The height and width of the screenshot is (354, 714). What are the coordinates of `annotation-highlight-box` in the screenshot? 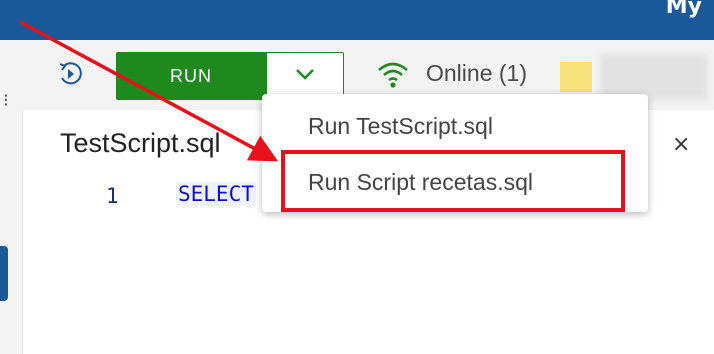 It's located at (453, 181).